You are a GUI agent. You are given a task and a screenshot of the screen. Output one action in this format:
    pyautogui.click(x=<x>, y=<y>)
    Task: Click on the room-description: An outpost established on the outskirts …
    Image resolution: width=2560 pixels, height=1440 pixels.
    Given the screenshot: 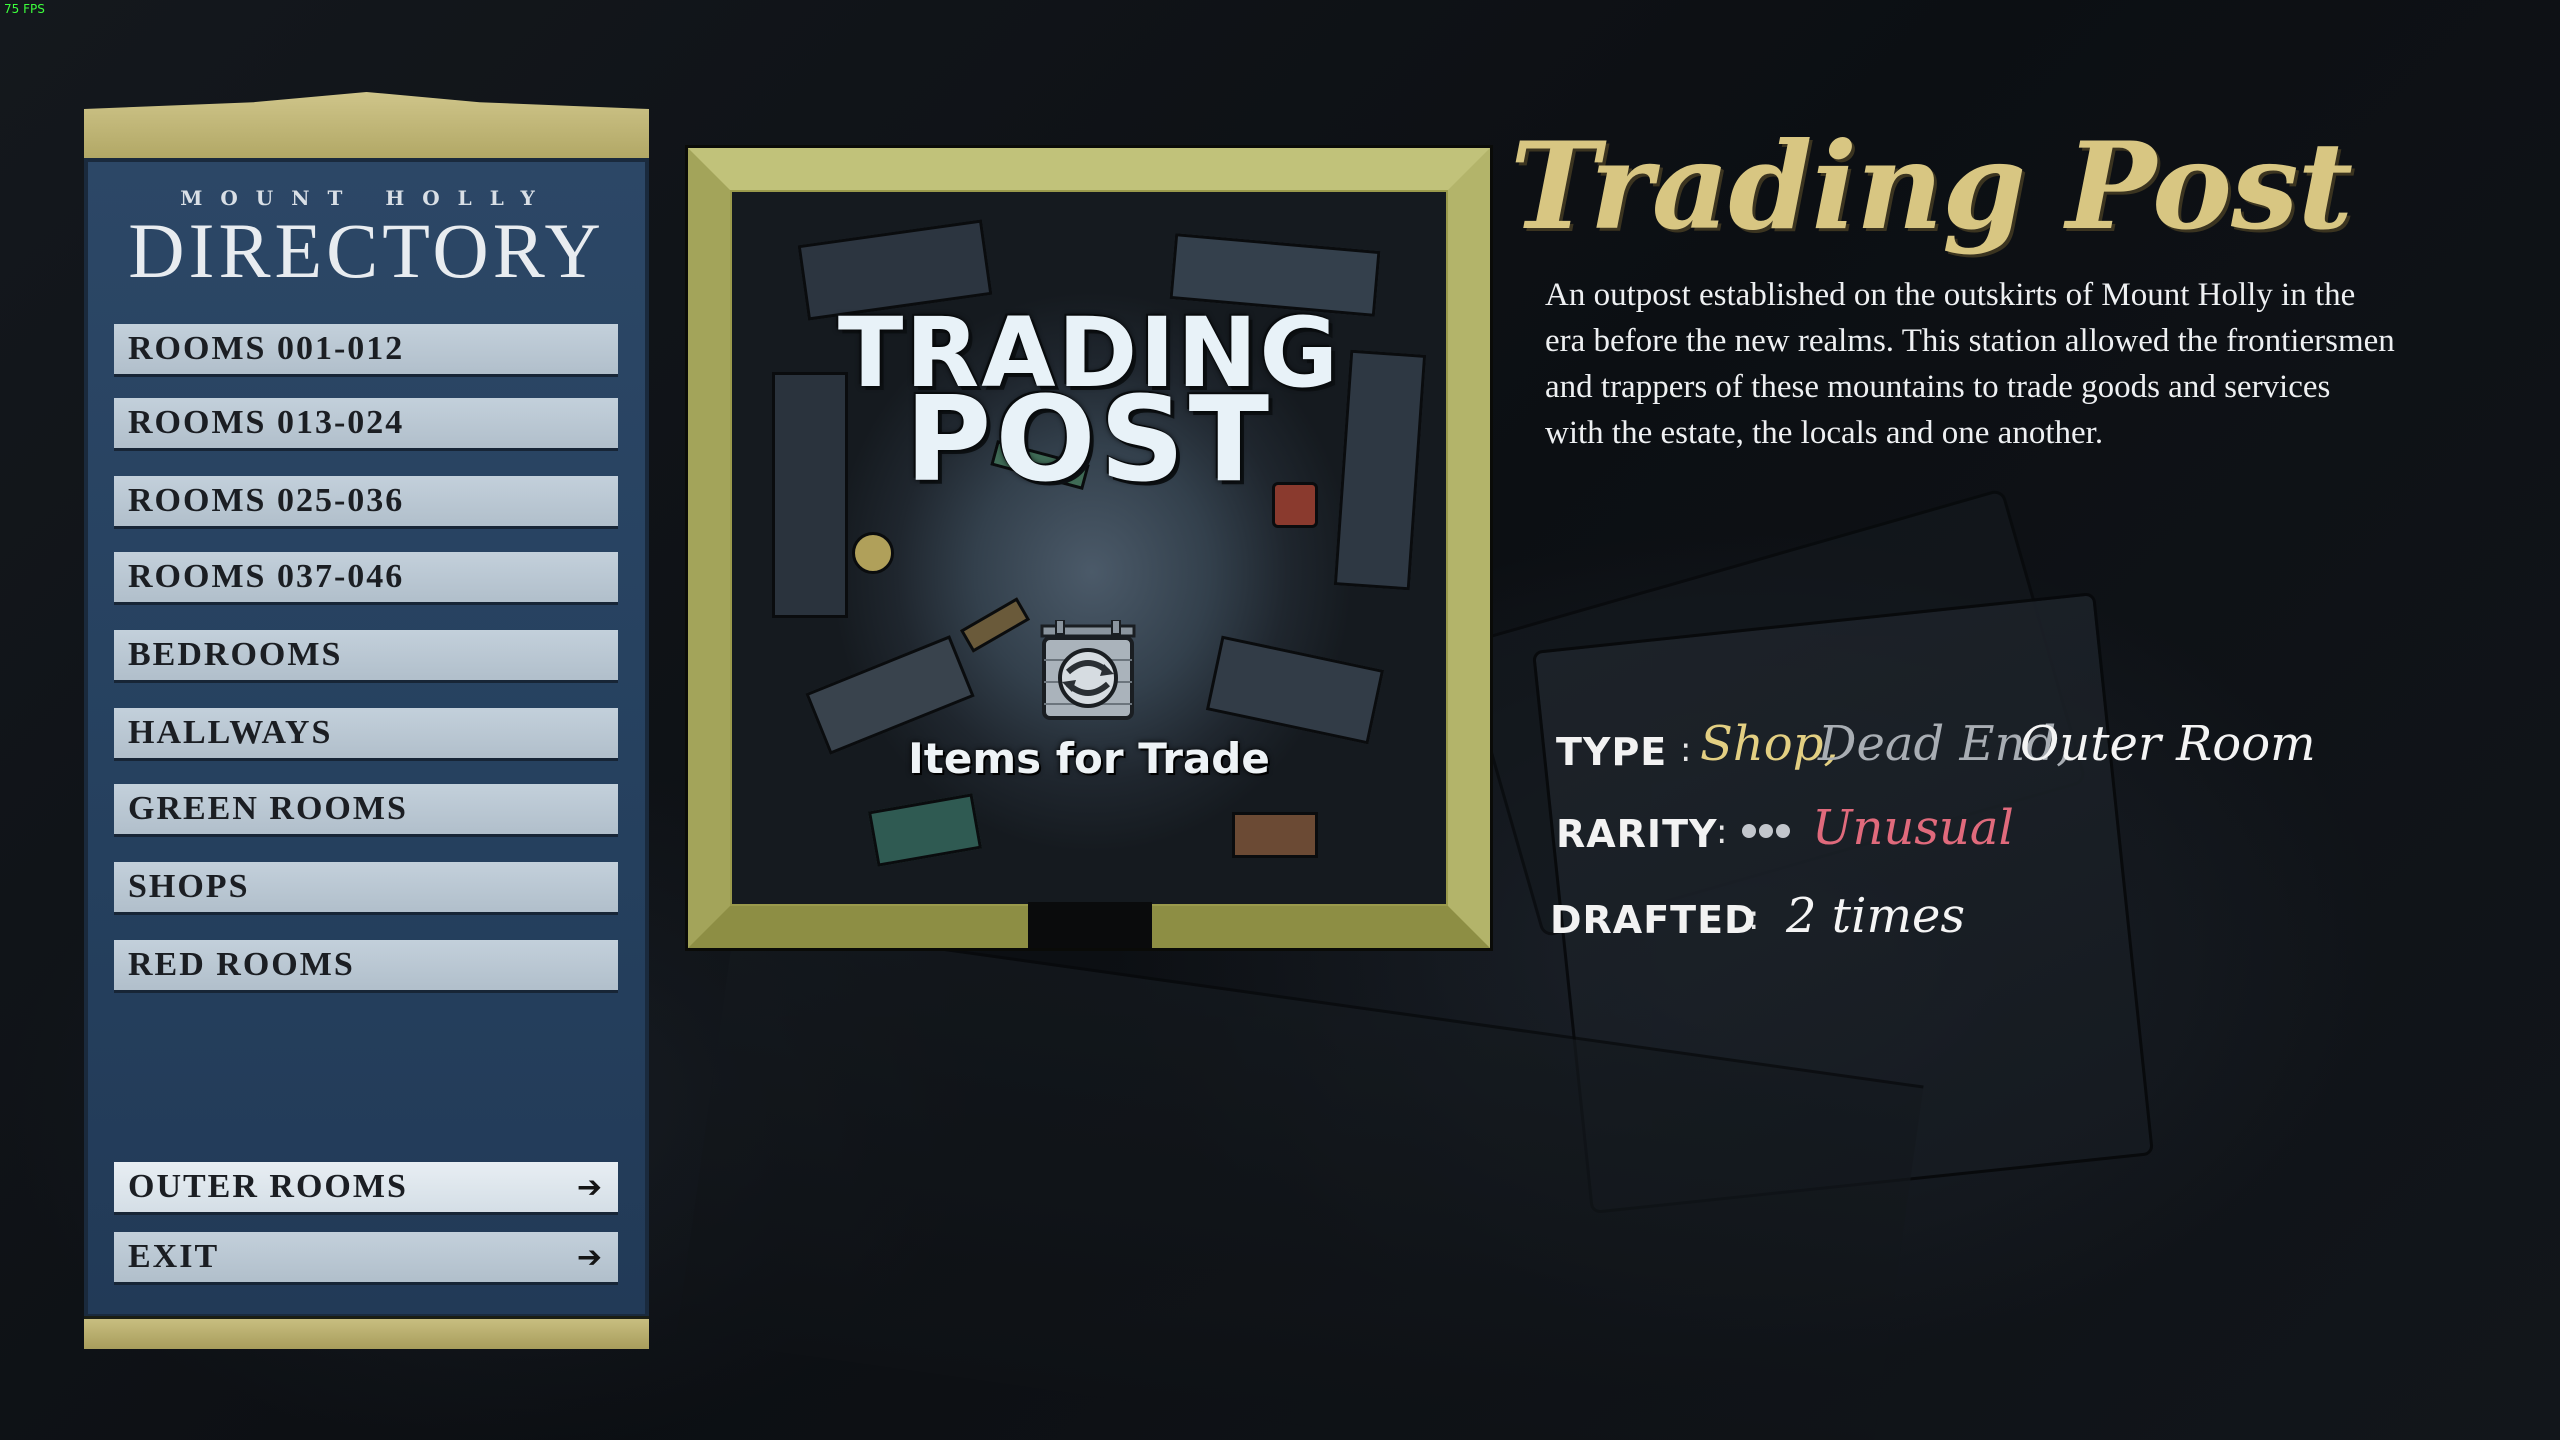 What is the action you would take?
    pyautogui.click(x=1970, y=364)
    